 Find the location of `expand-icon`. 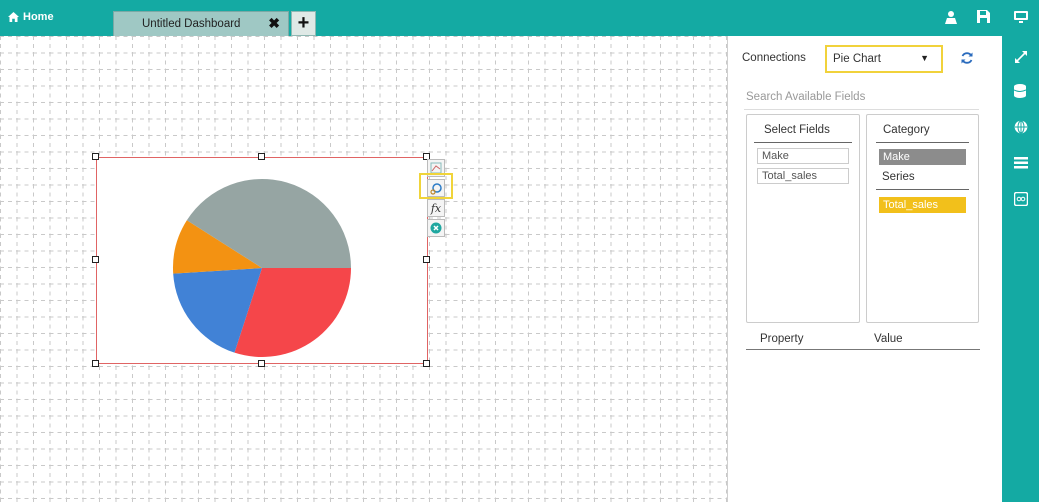

expand-icon is located at coordinates (1021, 57).